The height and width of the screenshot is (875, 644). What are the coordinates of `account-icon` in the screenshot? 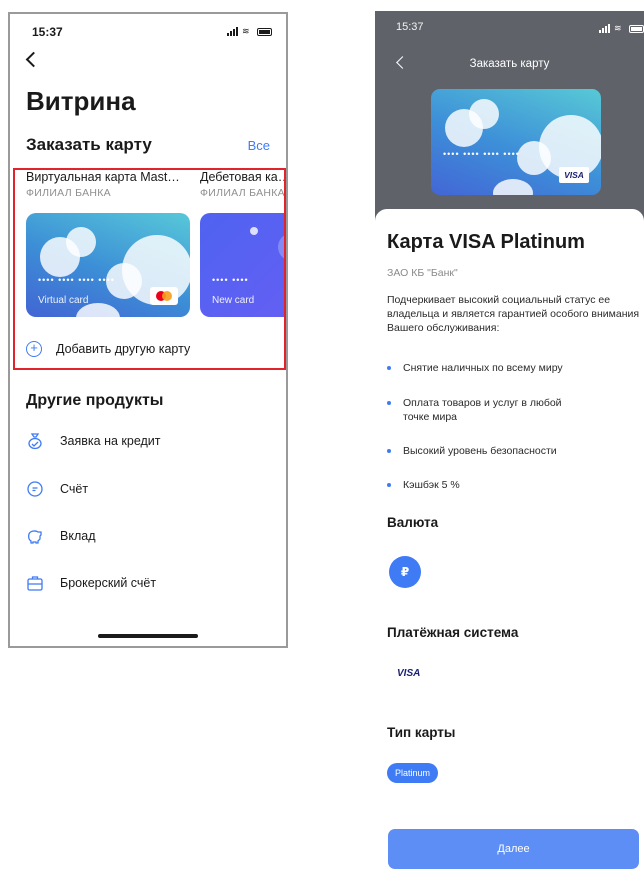 It's located at (35, 489).